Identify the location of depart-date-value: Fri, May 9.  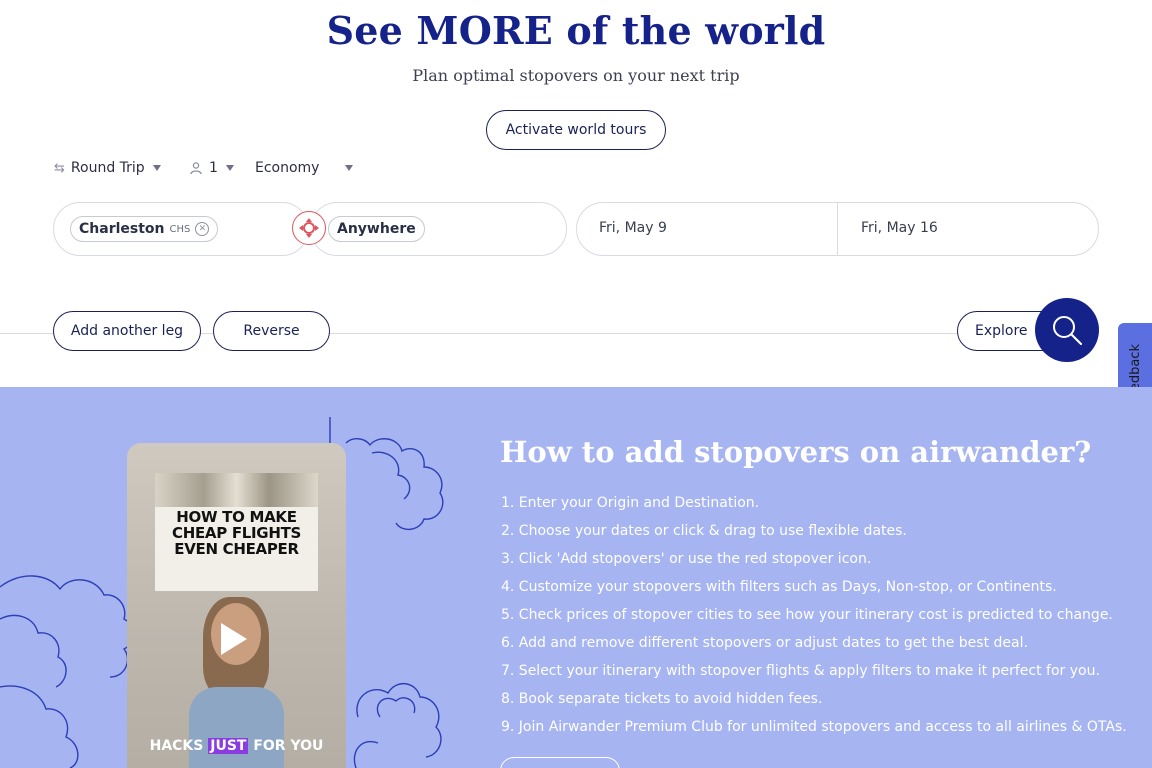
(633, 228).